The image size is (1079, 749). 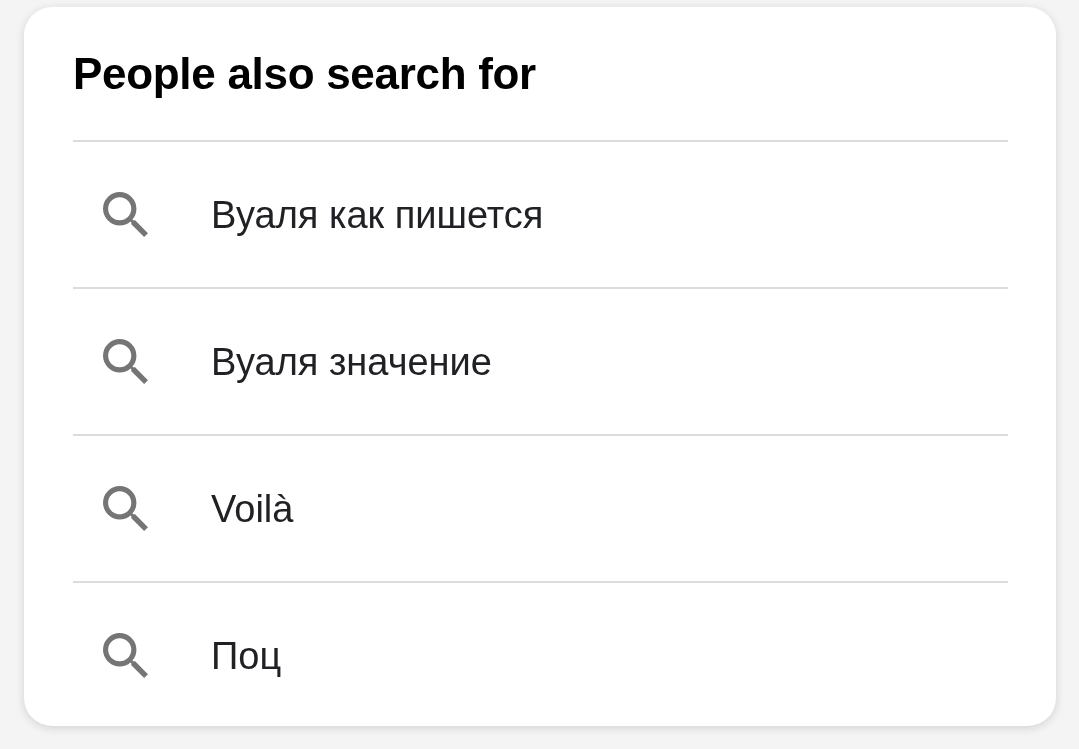 What do you see at coordinates (292, 361) in the screenshot?
I see `related-search-link: Вуаля значение` at bounding box center [292, 361].